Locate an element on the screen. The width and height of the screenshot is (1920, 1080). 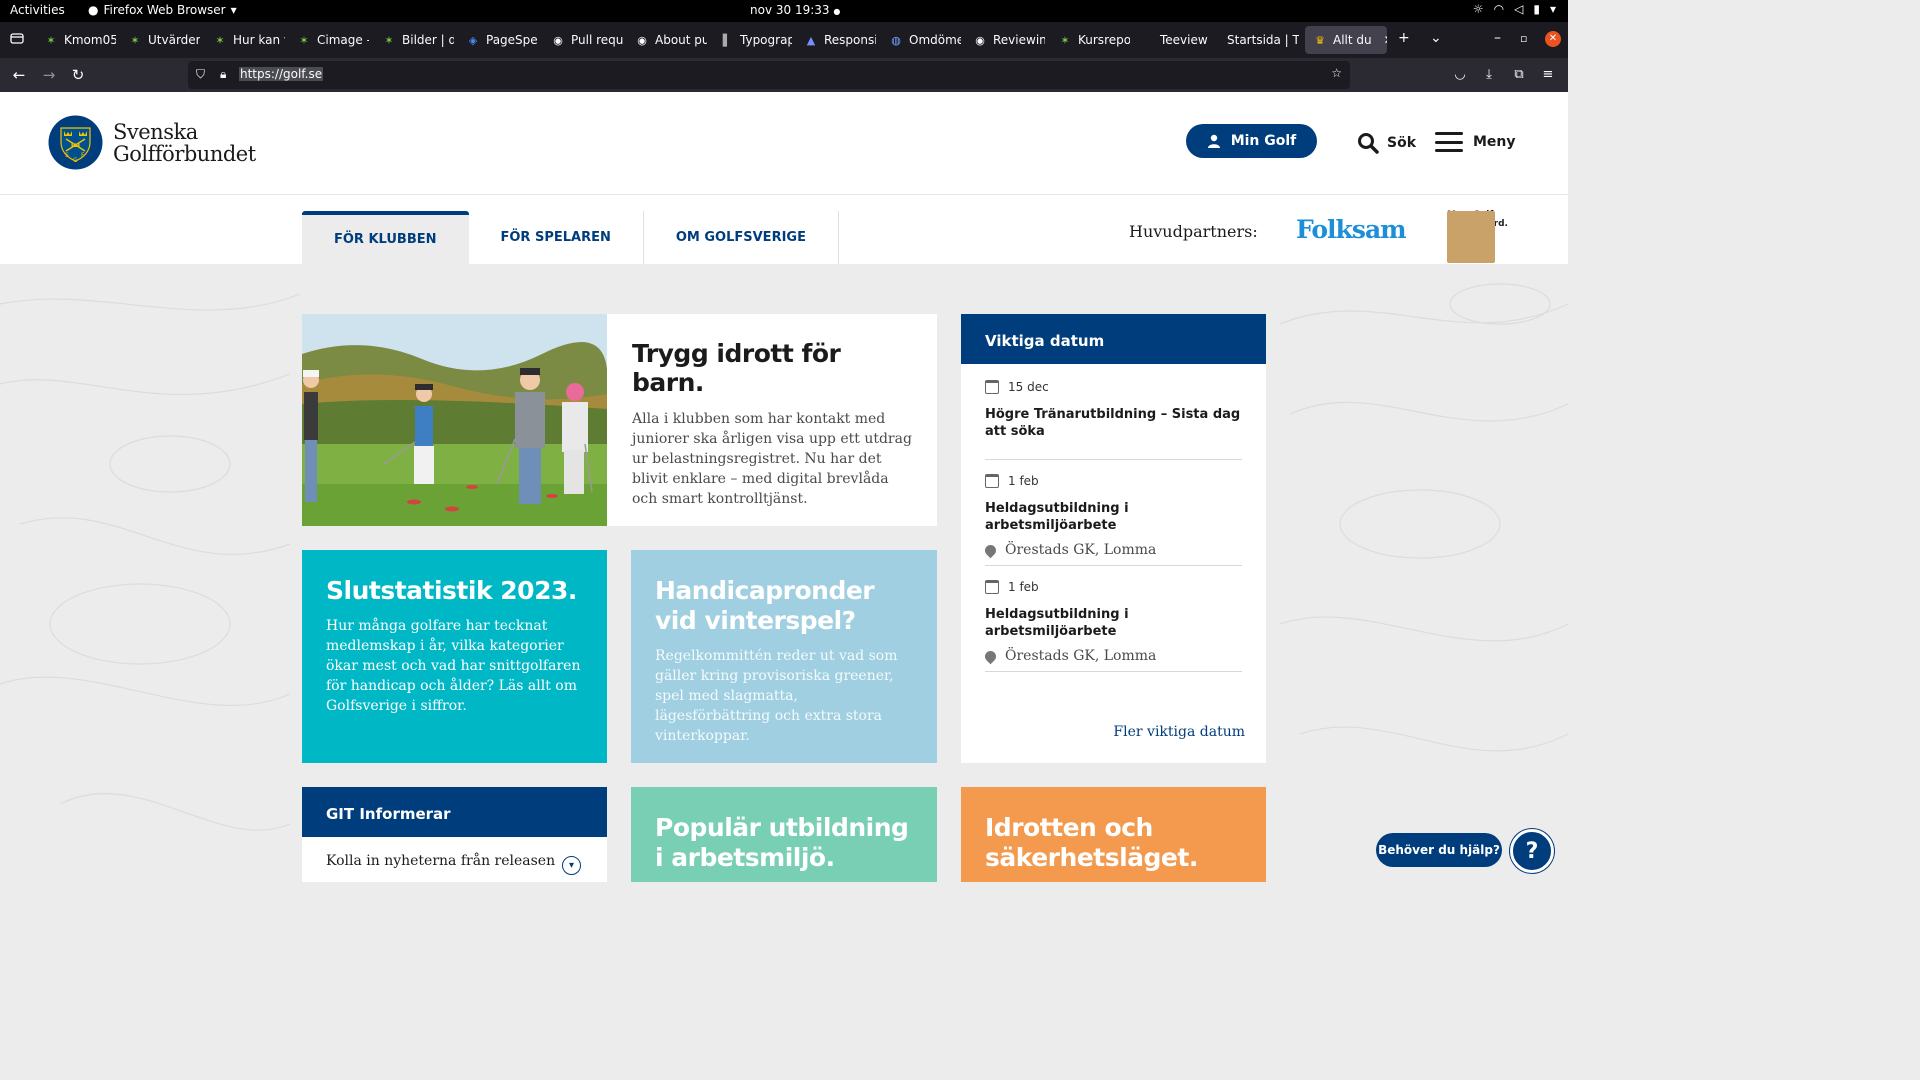
close-window-icon: ✕ is located at coordinates (1553, 39).